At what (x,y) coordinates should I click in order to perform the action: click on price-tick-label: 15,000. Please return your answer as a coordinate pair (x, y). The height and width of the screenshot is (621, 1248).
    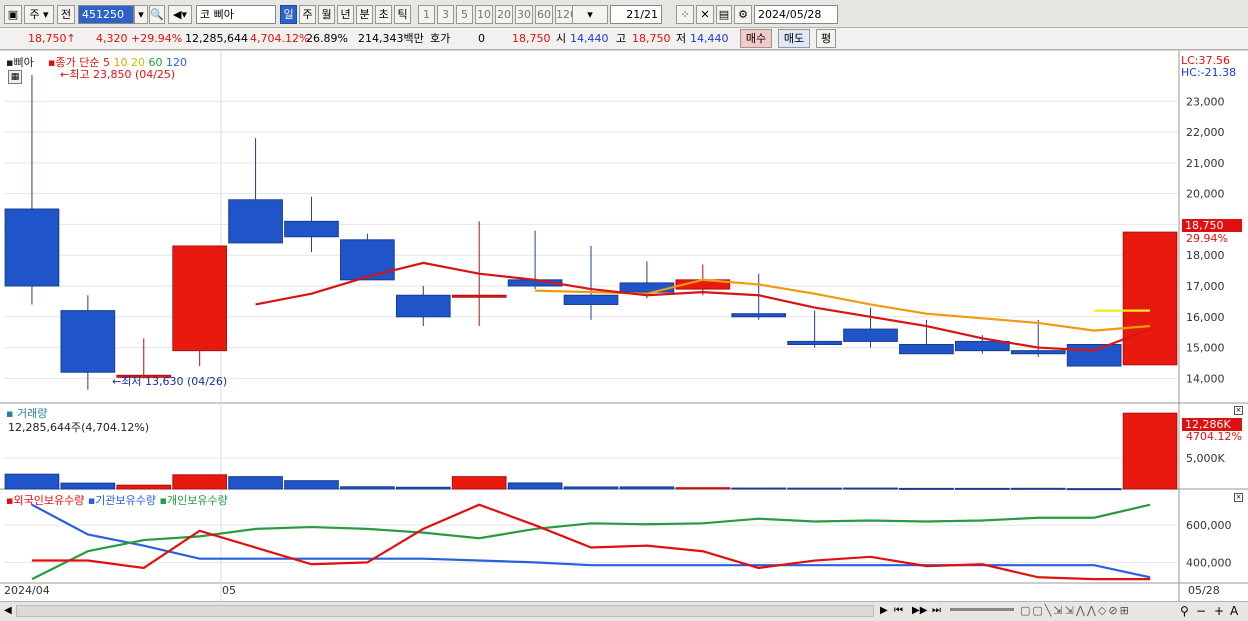
    Looking at the image, I should click on (1205, 348).